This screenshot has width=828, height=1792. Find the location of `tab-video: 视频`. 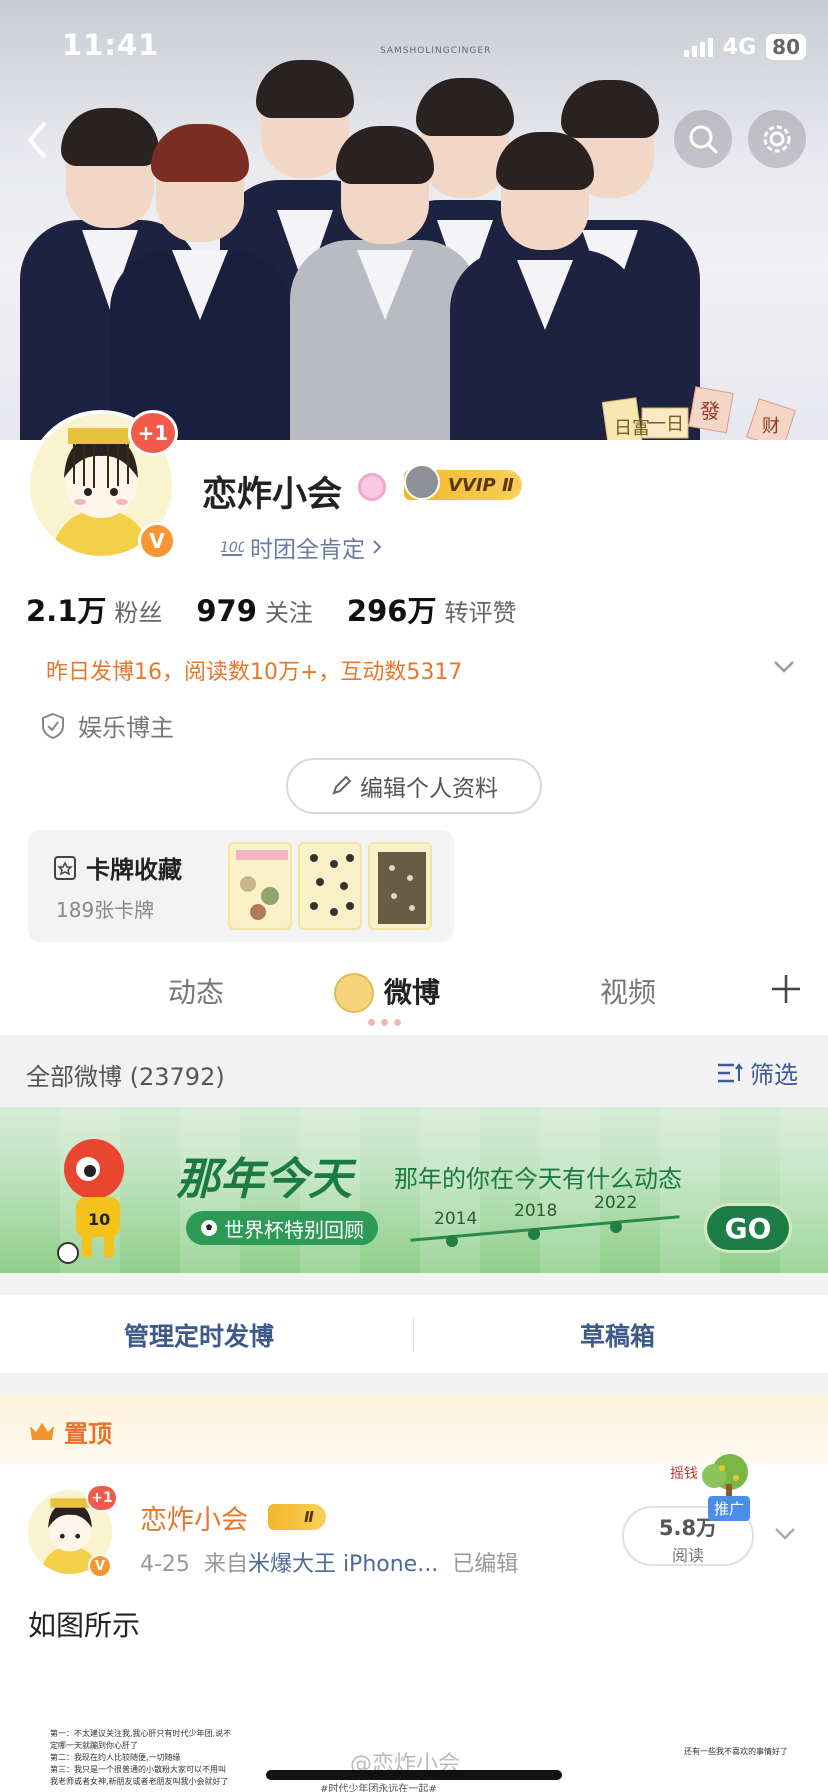

tab-video: 视频 is located at coordinates (628, 991).